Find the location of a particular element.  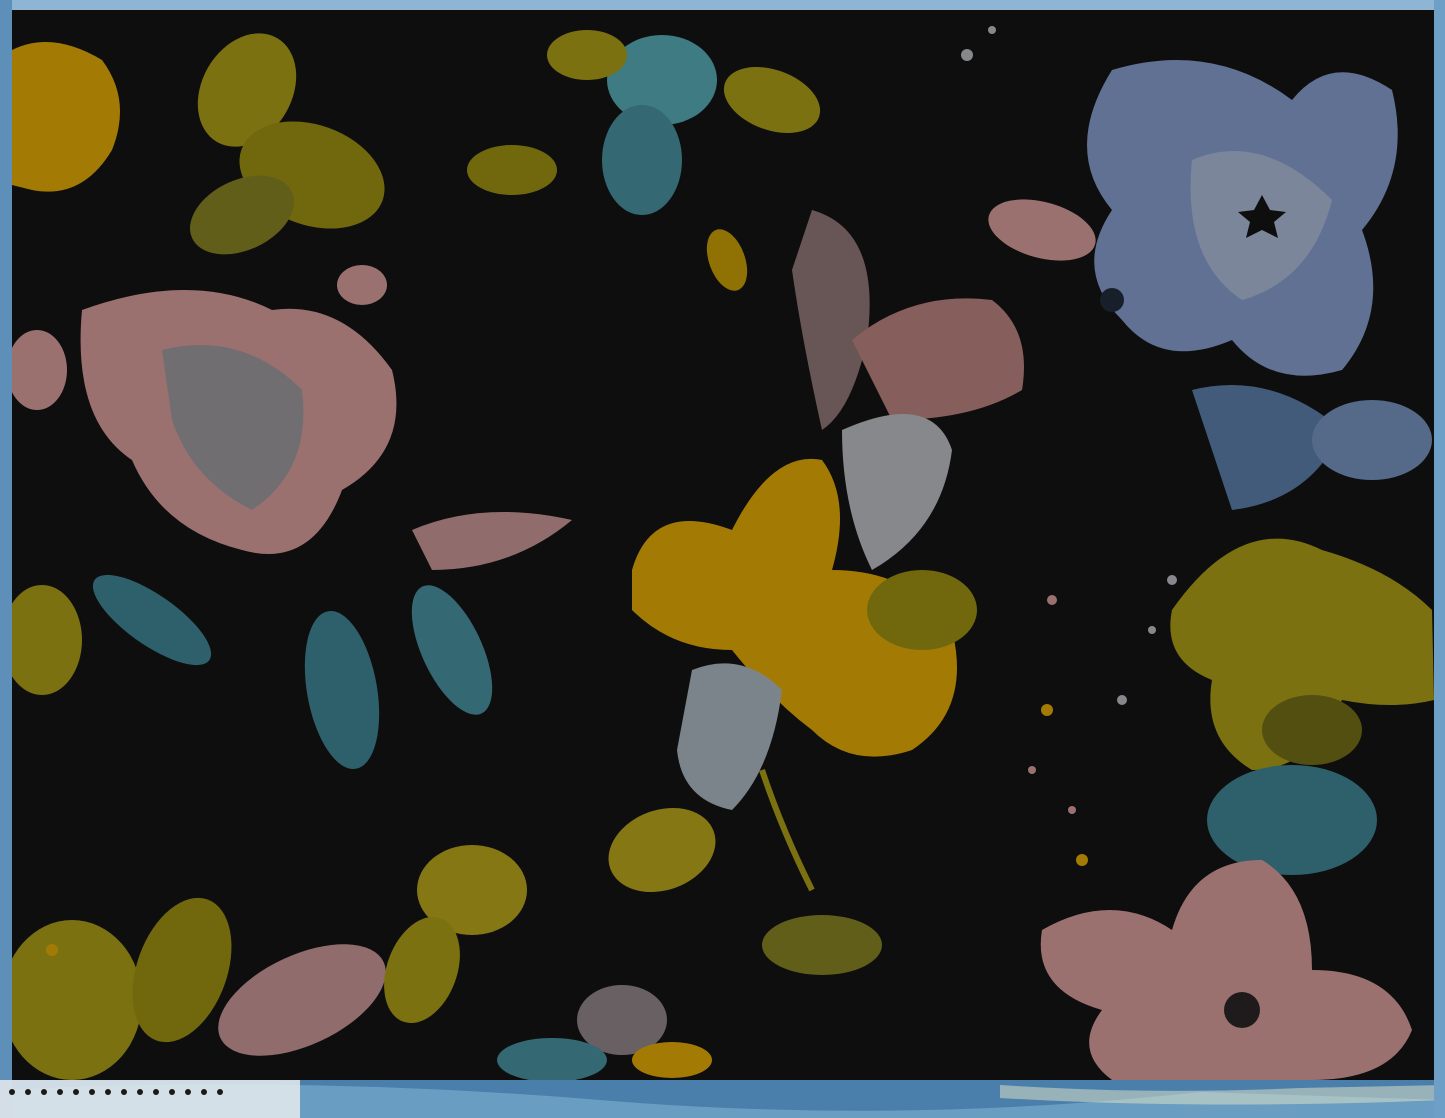

dotted-strip is located at coordinates (150, 1099).